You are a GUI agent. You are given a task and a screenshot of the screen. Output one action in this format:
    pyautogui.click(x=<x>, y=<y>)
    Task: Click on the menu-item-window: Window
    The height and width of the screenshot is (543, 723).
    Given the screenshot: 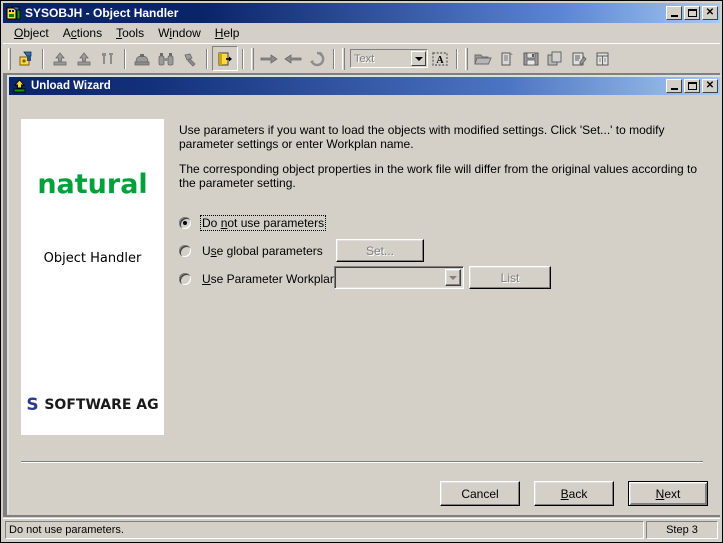 What is the action you would take?
    pyautogui.click(x=179, y=33)
    